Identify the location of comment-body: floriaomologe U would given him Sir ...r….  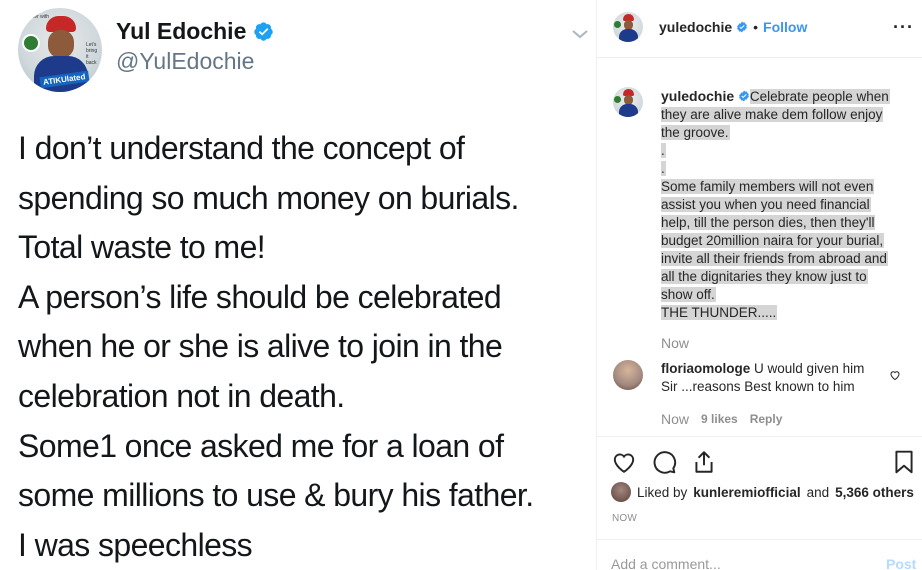
(771, 378).